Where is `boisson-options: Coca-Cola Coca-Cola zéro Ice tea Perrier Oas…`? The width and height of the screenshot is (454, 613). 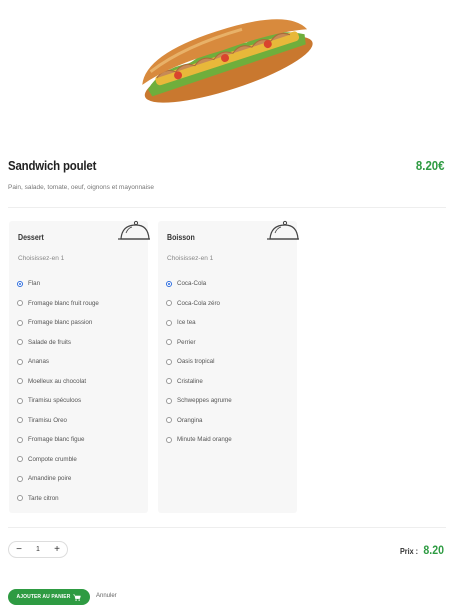
boisson-options: Coca-Cola Coca-Cola zéro Ice tea Perrier Oas… is located at coordinates (229, 362).